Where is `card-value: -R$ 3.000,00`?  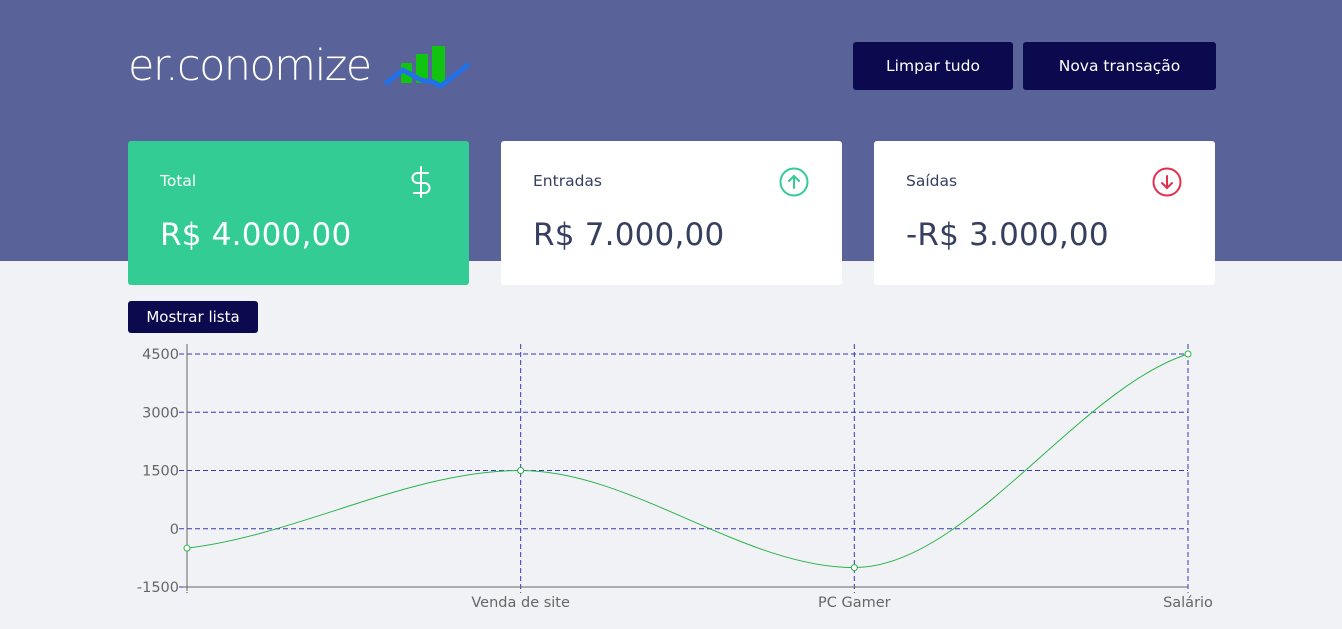 card-value: -R$ 3.000,00 is located at coordinates (1007, 235).